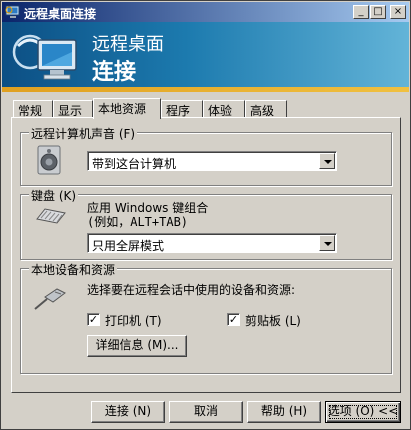 The width and height of the screenshot is (411, 430). Describe the element at coordinates (50, 299) in the screenshot. I see `usb-plug-icon` at that location.